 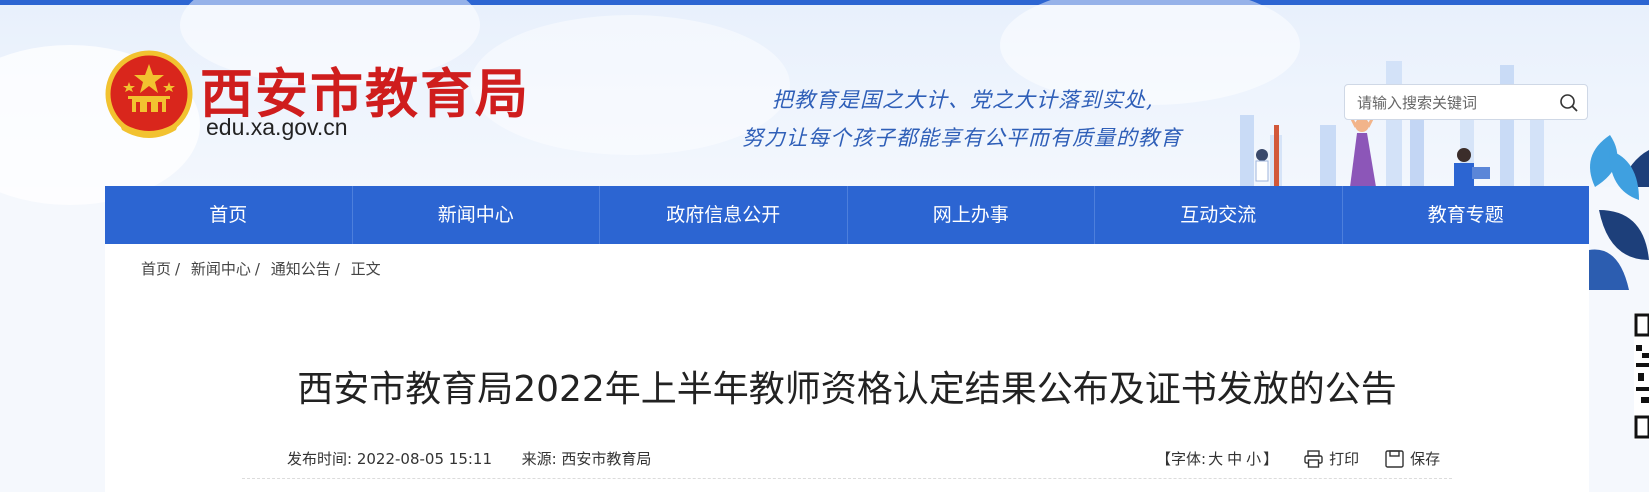 I want to click on nav-item-online-services: 网上办事, so click(x=971, y=215).